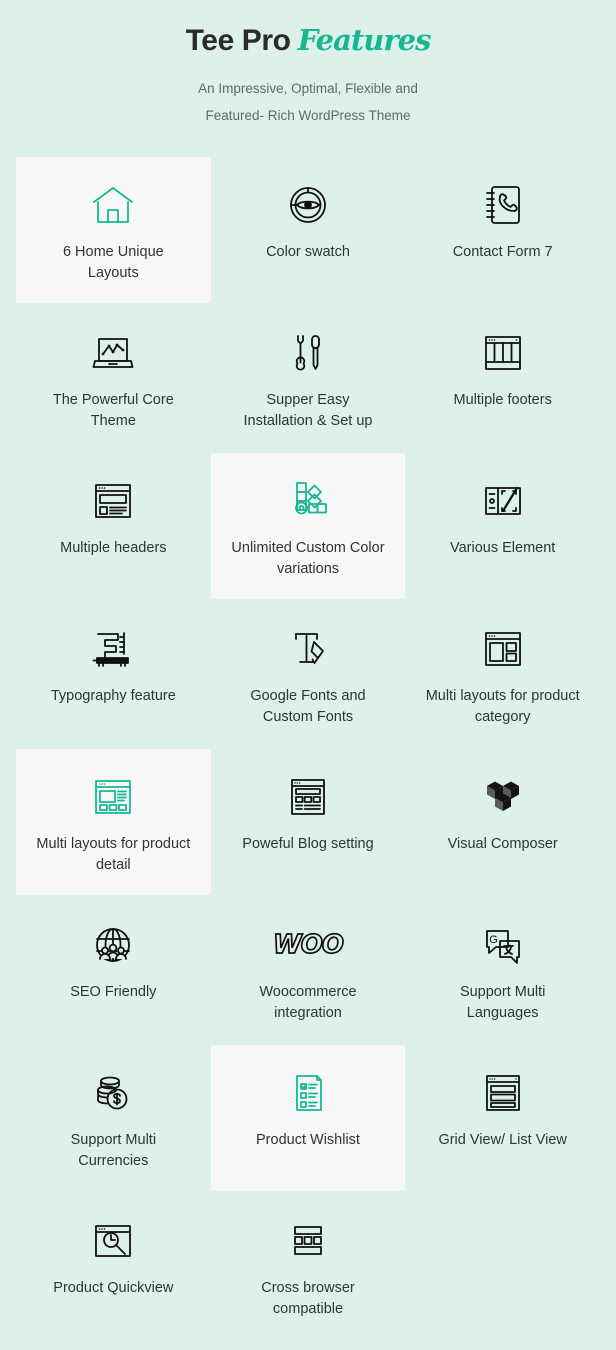 The height and width of the screenshot is (1350, 616). I want to click on feature-card: WOO Woocommerce integration, so click(308, 970).